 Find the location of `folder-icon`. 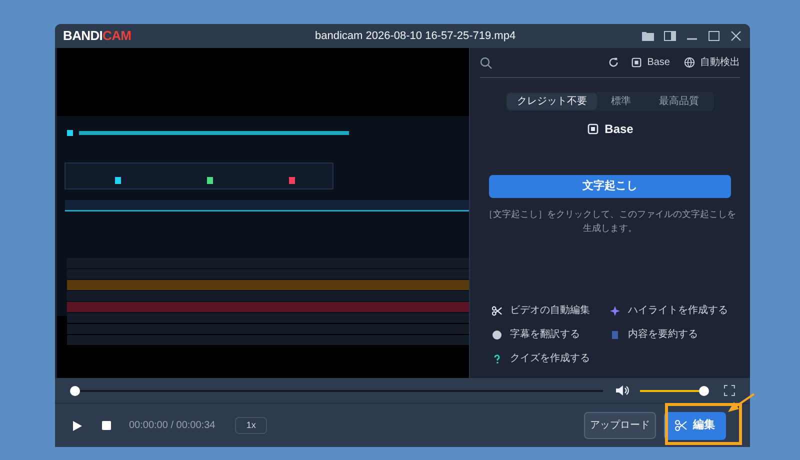

folder-icon is located at coordinates (648, 36).